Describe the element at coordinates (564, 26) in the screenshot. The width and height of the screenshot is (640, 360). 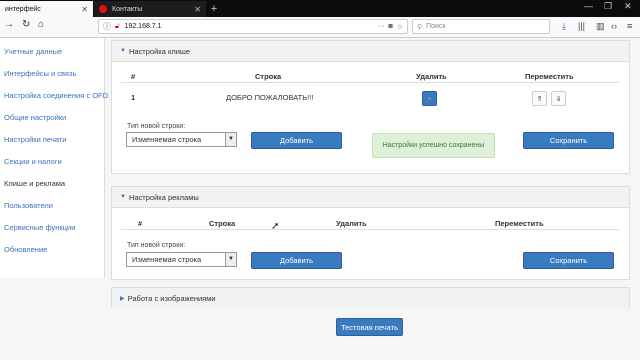
I see `download-icon: ⤓` at that location.